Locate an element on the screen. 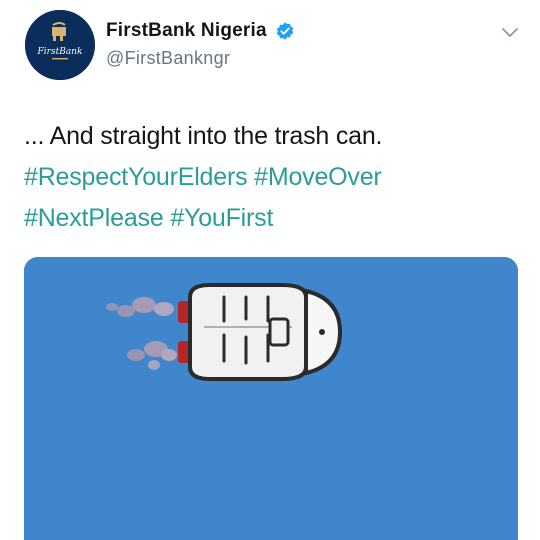 The image size is (540, 540). hashtag-link: #MoveOver is located at coordinates (318, 177).